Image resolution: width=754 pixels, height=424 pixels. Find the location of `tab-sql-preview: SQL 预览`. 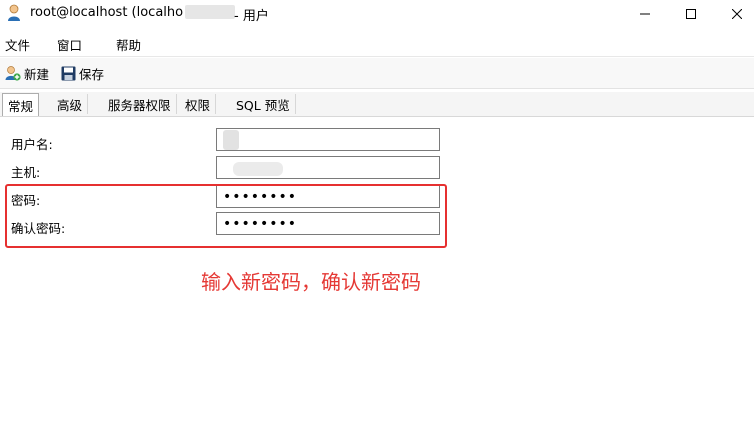

tab-sql-preview: SQL 预览 is located at coordinates (263, 104).